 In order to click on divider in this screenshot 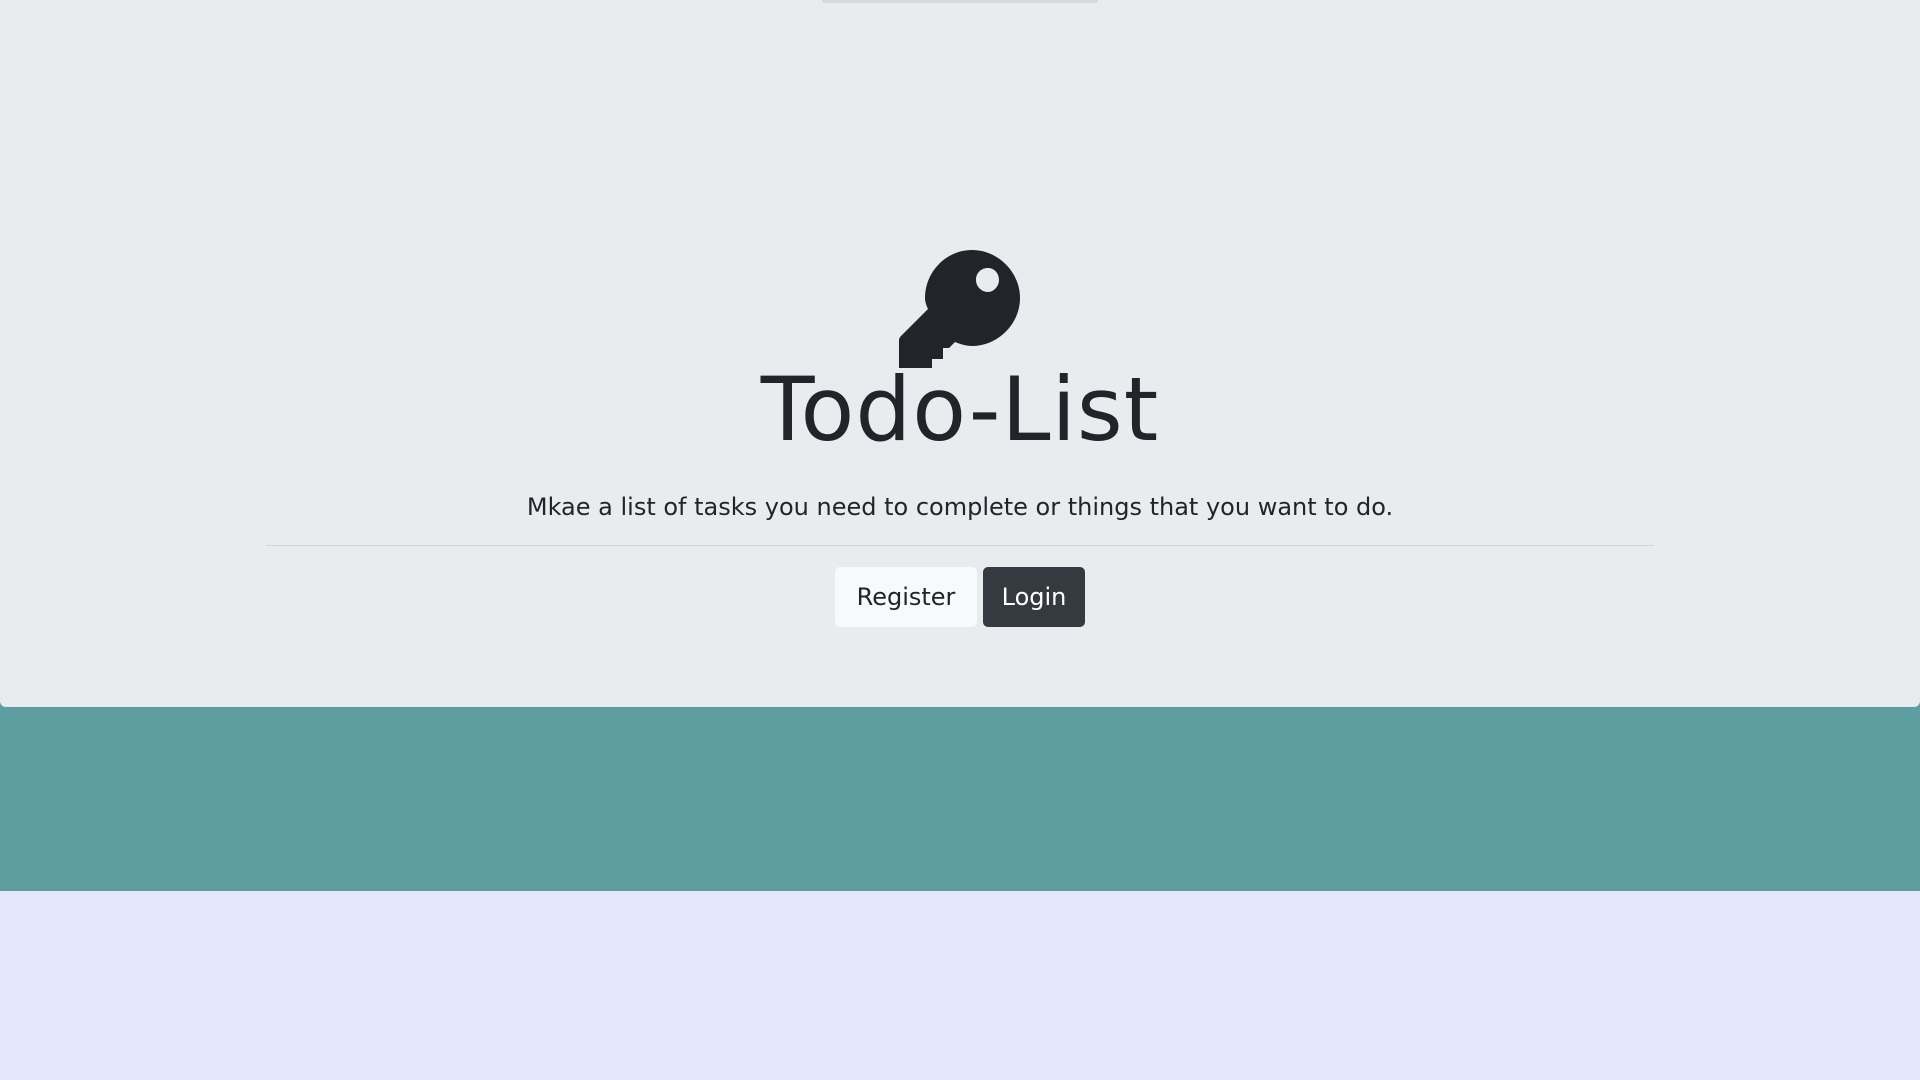, I will do `click(960, 545)`.